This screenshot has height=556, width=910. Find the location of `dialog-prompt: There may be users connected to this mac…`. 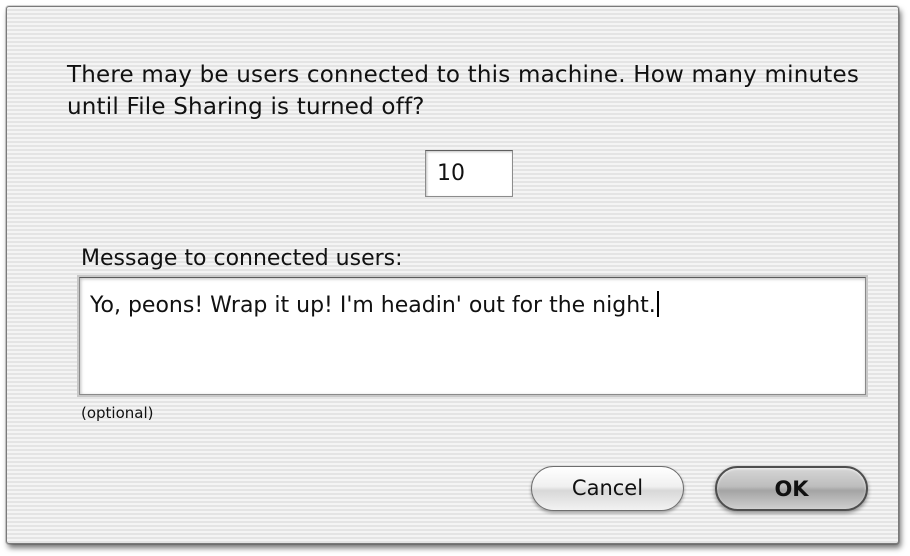

dialog-prompt: There may be users connected to this mac… is located at coordinates (463, 91).